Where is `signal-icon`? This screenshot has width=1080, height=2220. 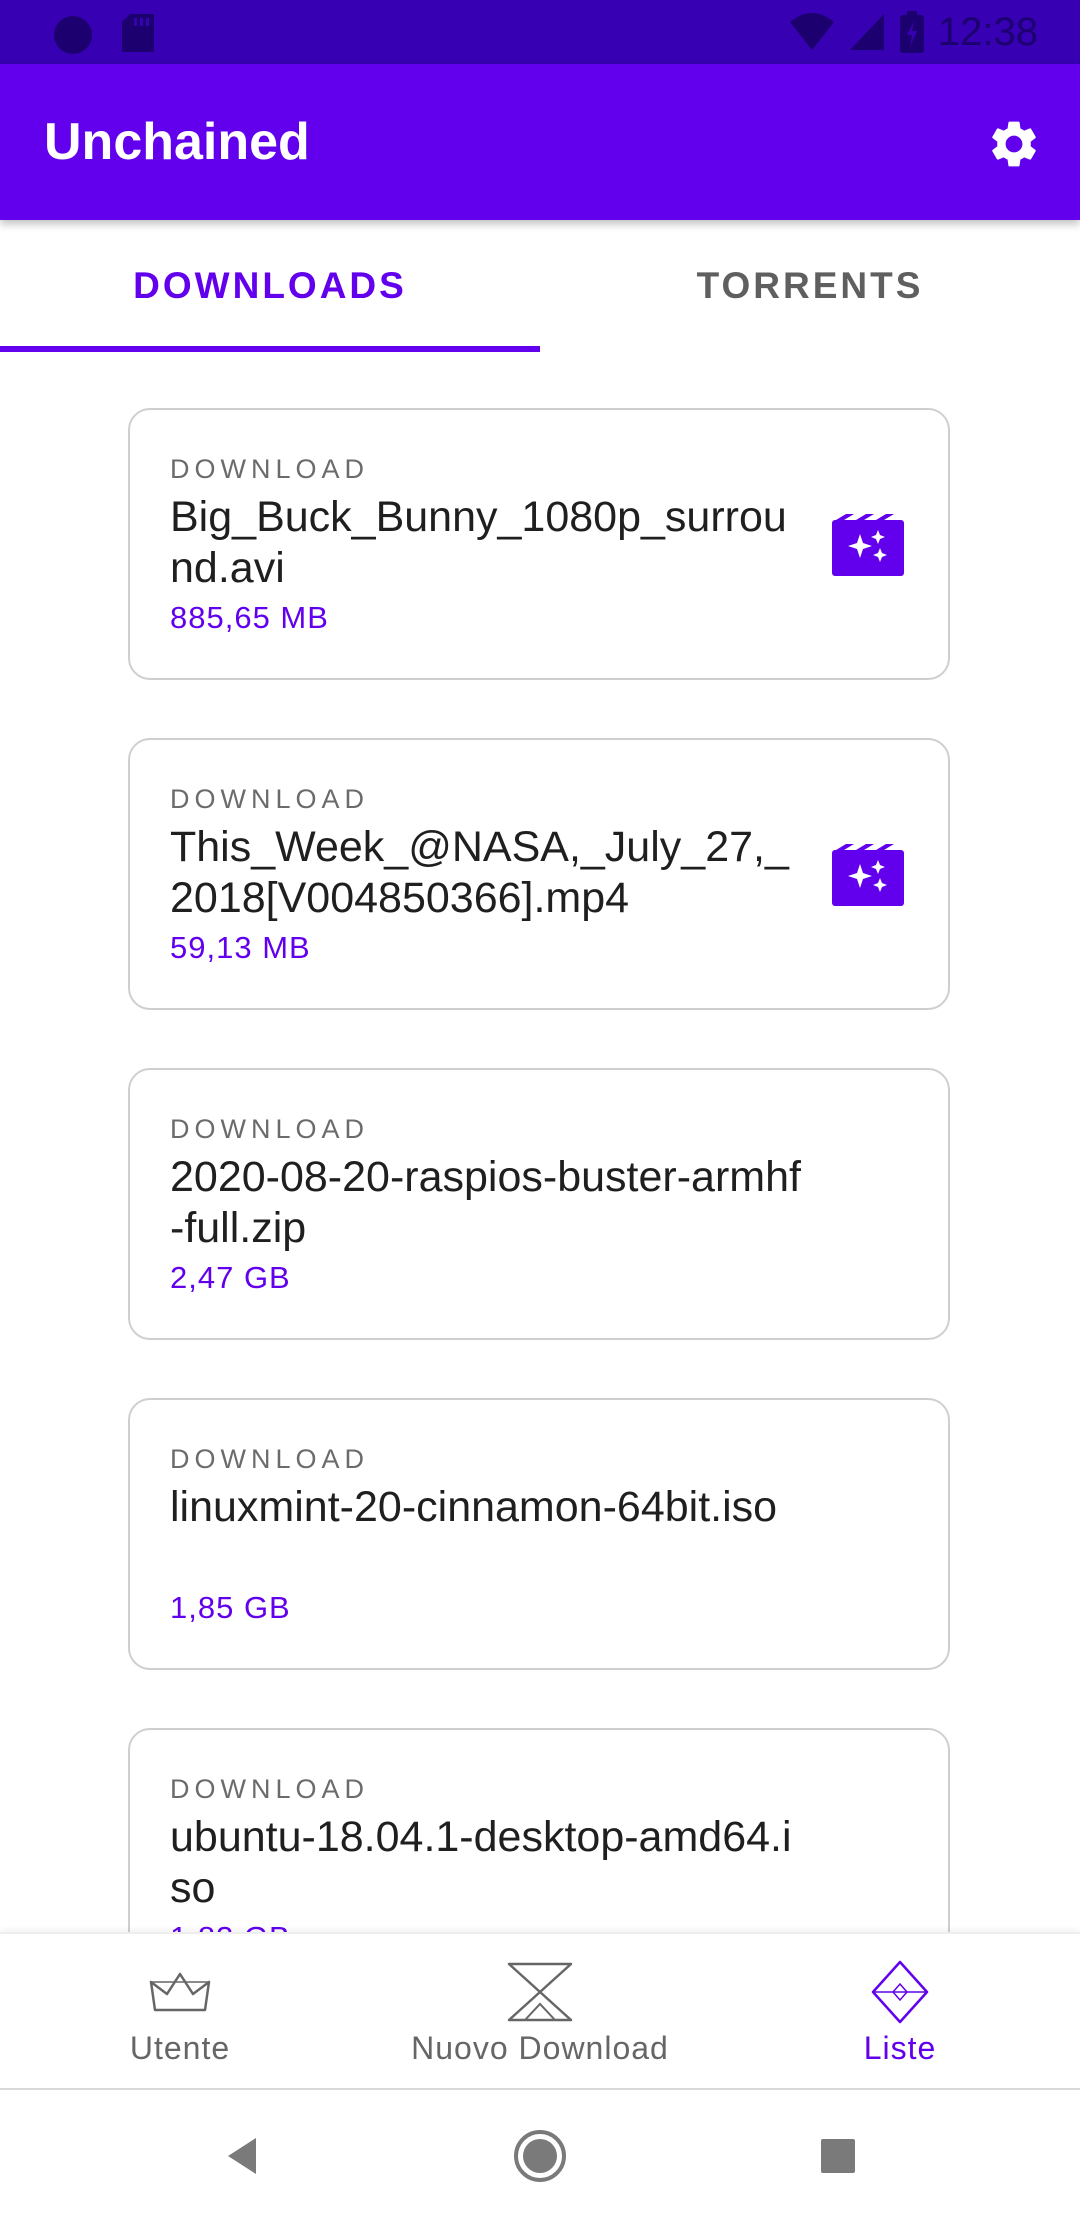 signal-icon is located at coordinates (866, 32).